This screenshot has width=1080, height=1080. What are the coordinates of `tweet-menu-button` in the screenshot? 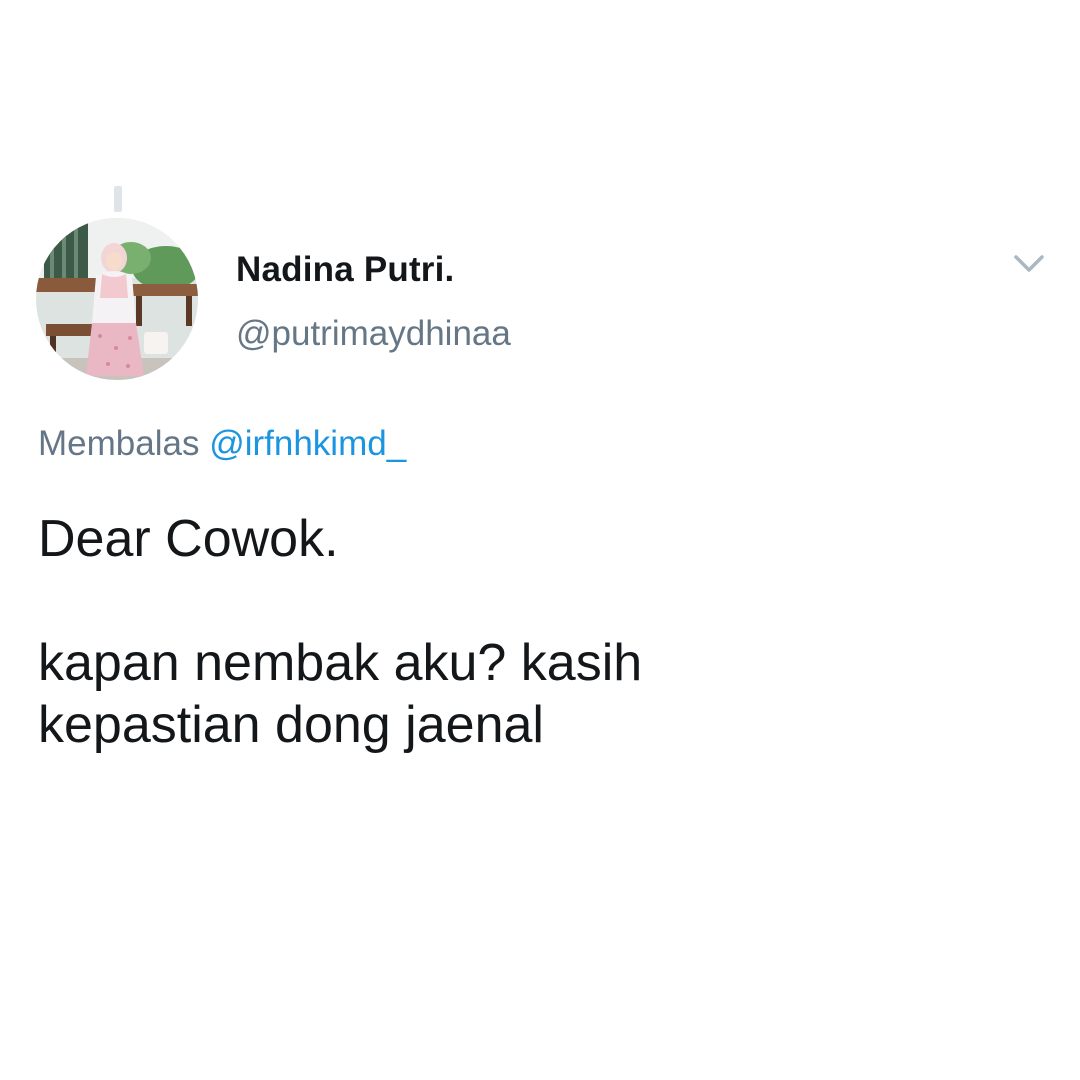 It's located at (1029, 263).